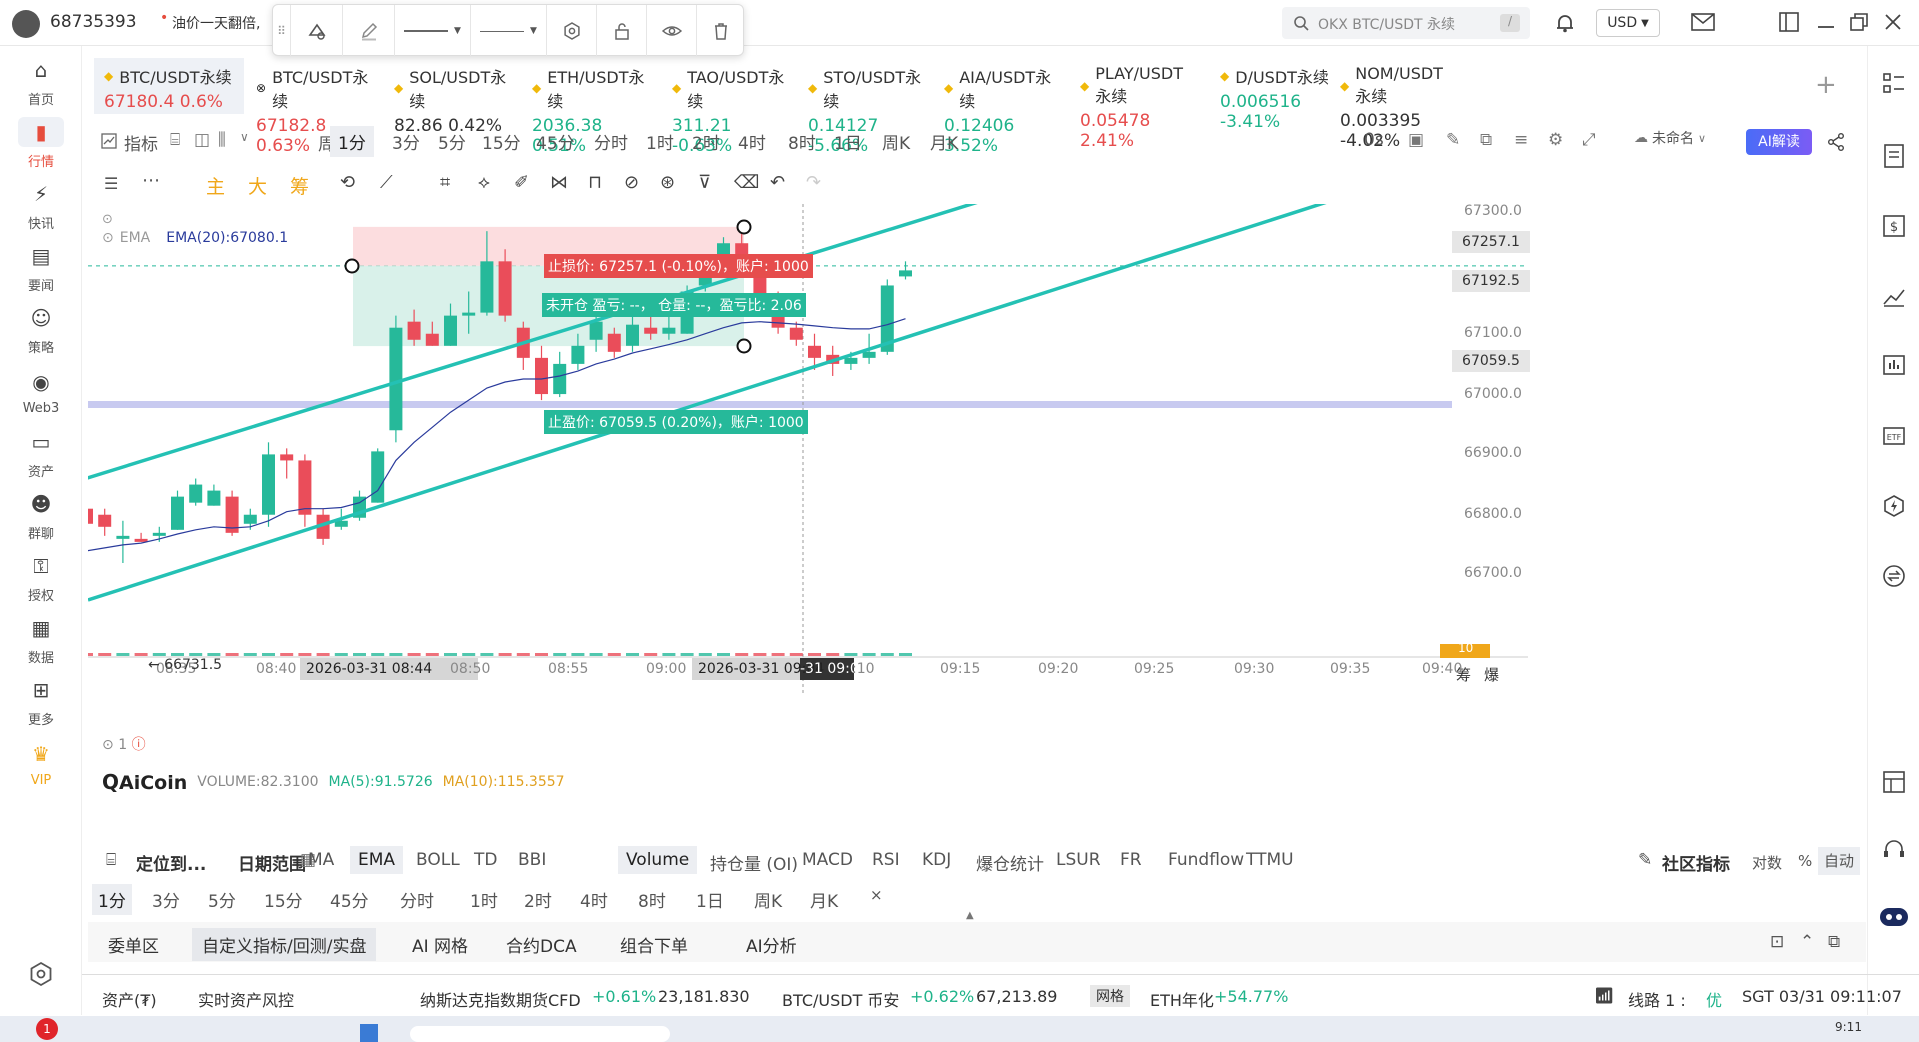 The height and width of the screenshot is (1042, 1919). What do you see at coordinates (417, 899) in the screenshot?
I see `sub-period-5: 分时` at bounding box center [417, 899].